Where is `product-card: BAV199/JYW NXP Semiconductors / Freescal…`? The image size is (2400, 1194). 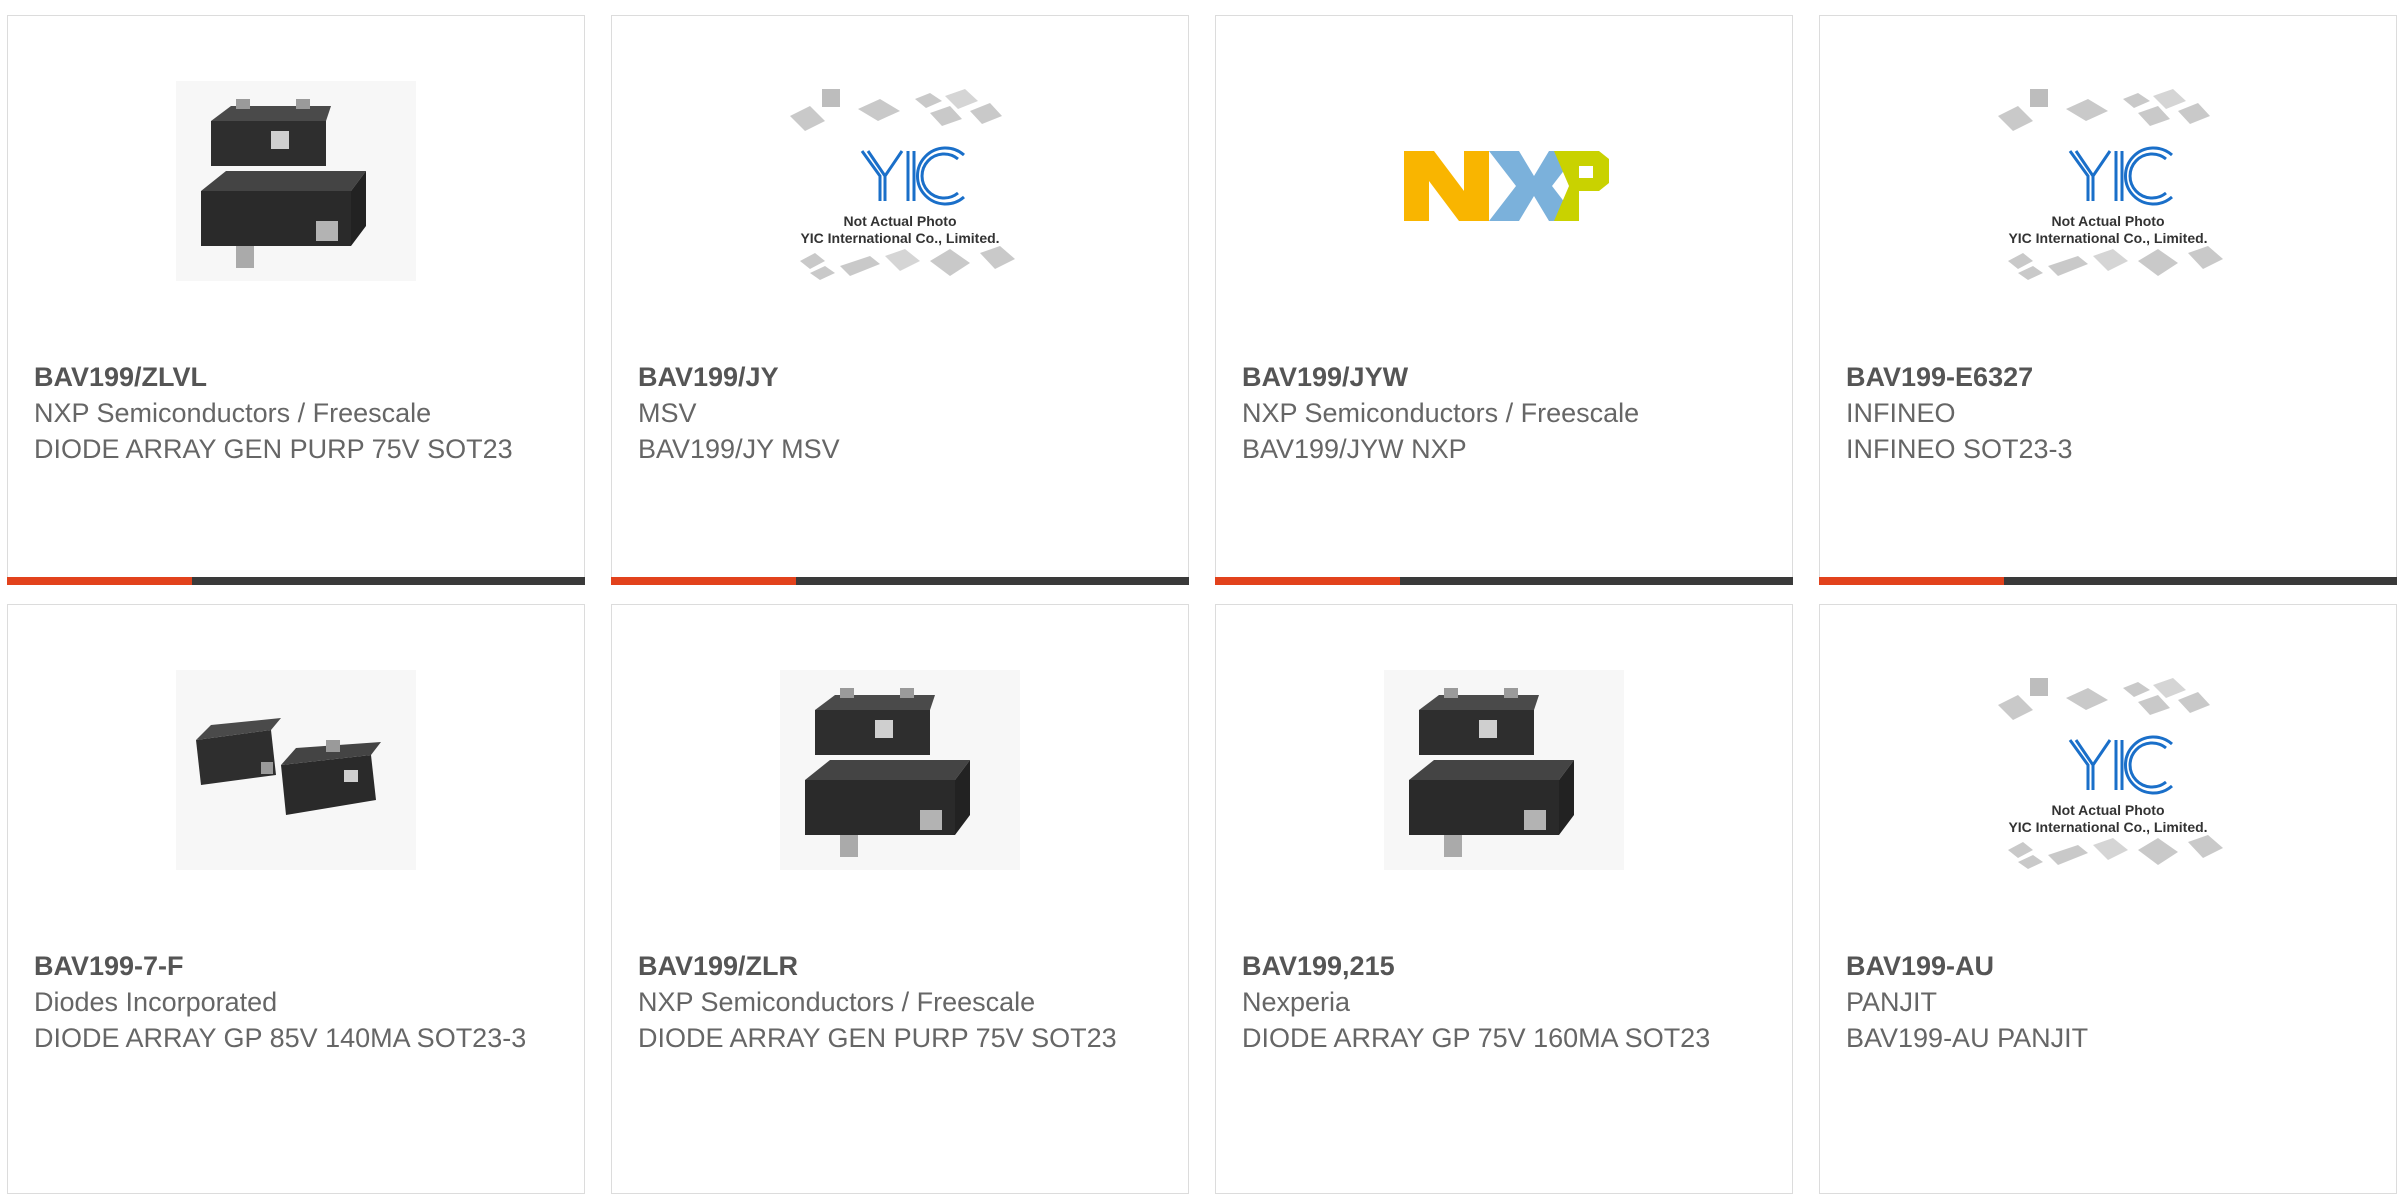
product-card: BAV199/JYW NXP Semiconductors / Freescal… is located at coordinates (1504, 300).